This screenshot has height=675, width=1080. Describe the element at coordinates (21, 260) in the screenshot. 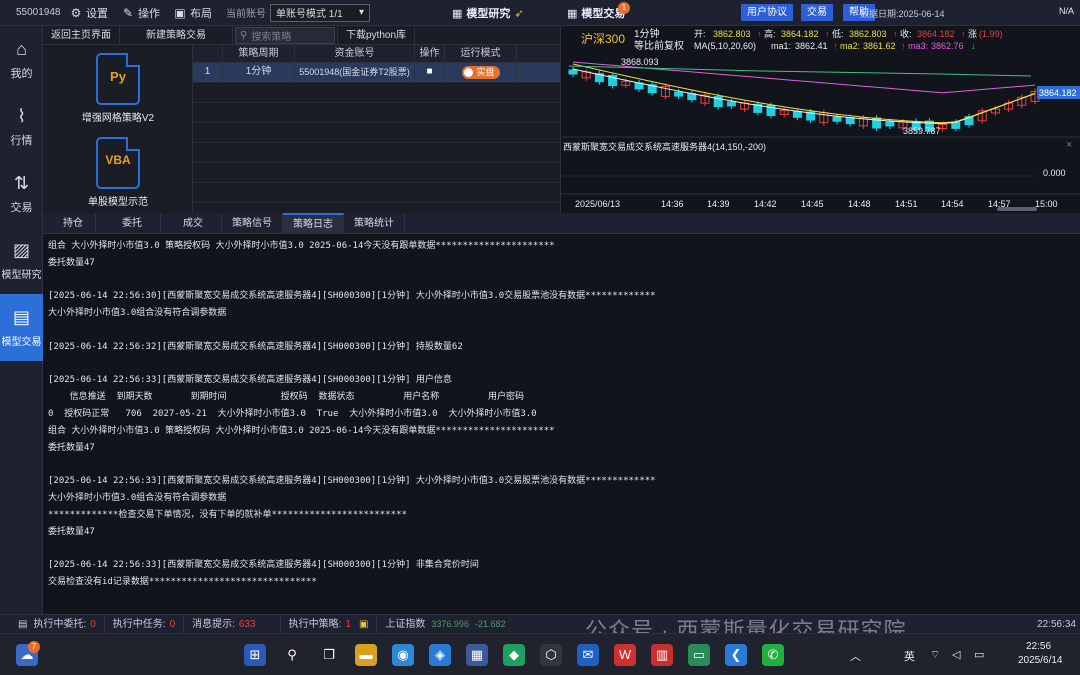

I see `sidebar-item-research: ▨ 模型研究` at that location.